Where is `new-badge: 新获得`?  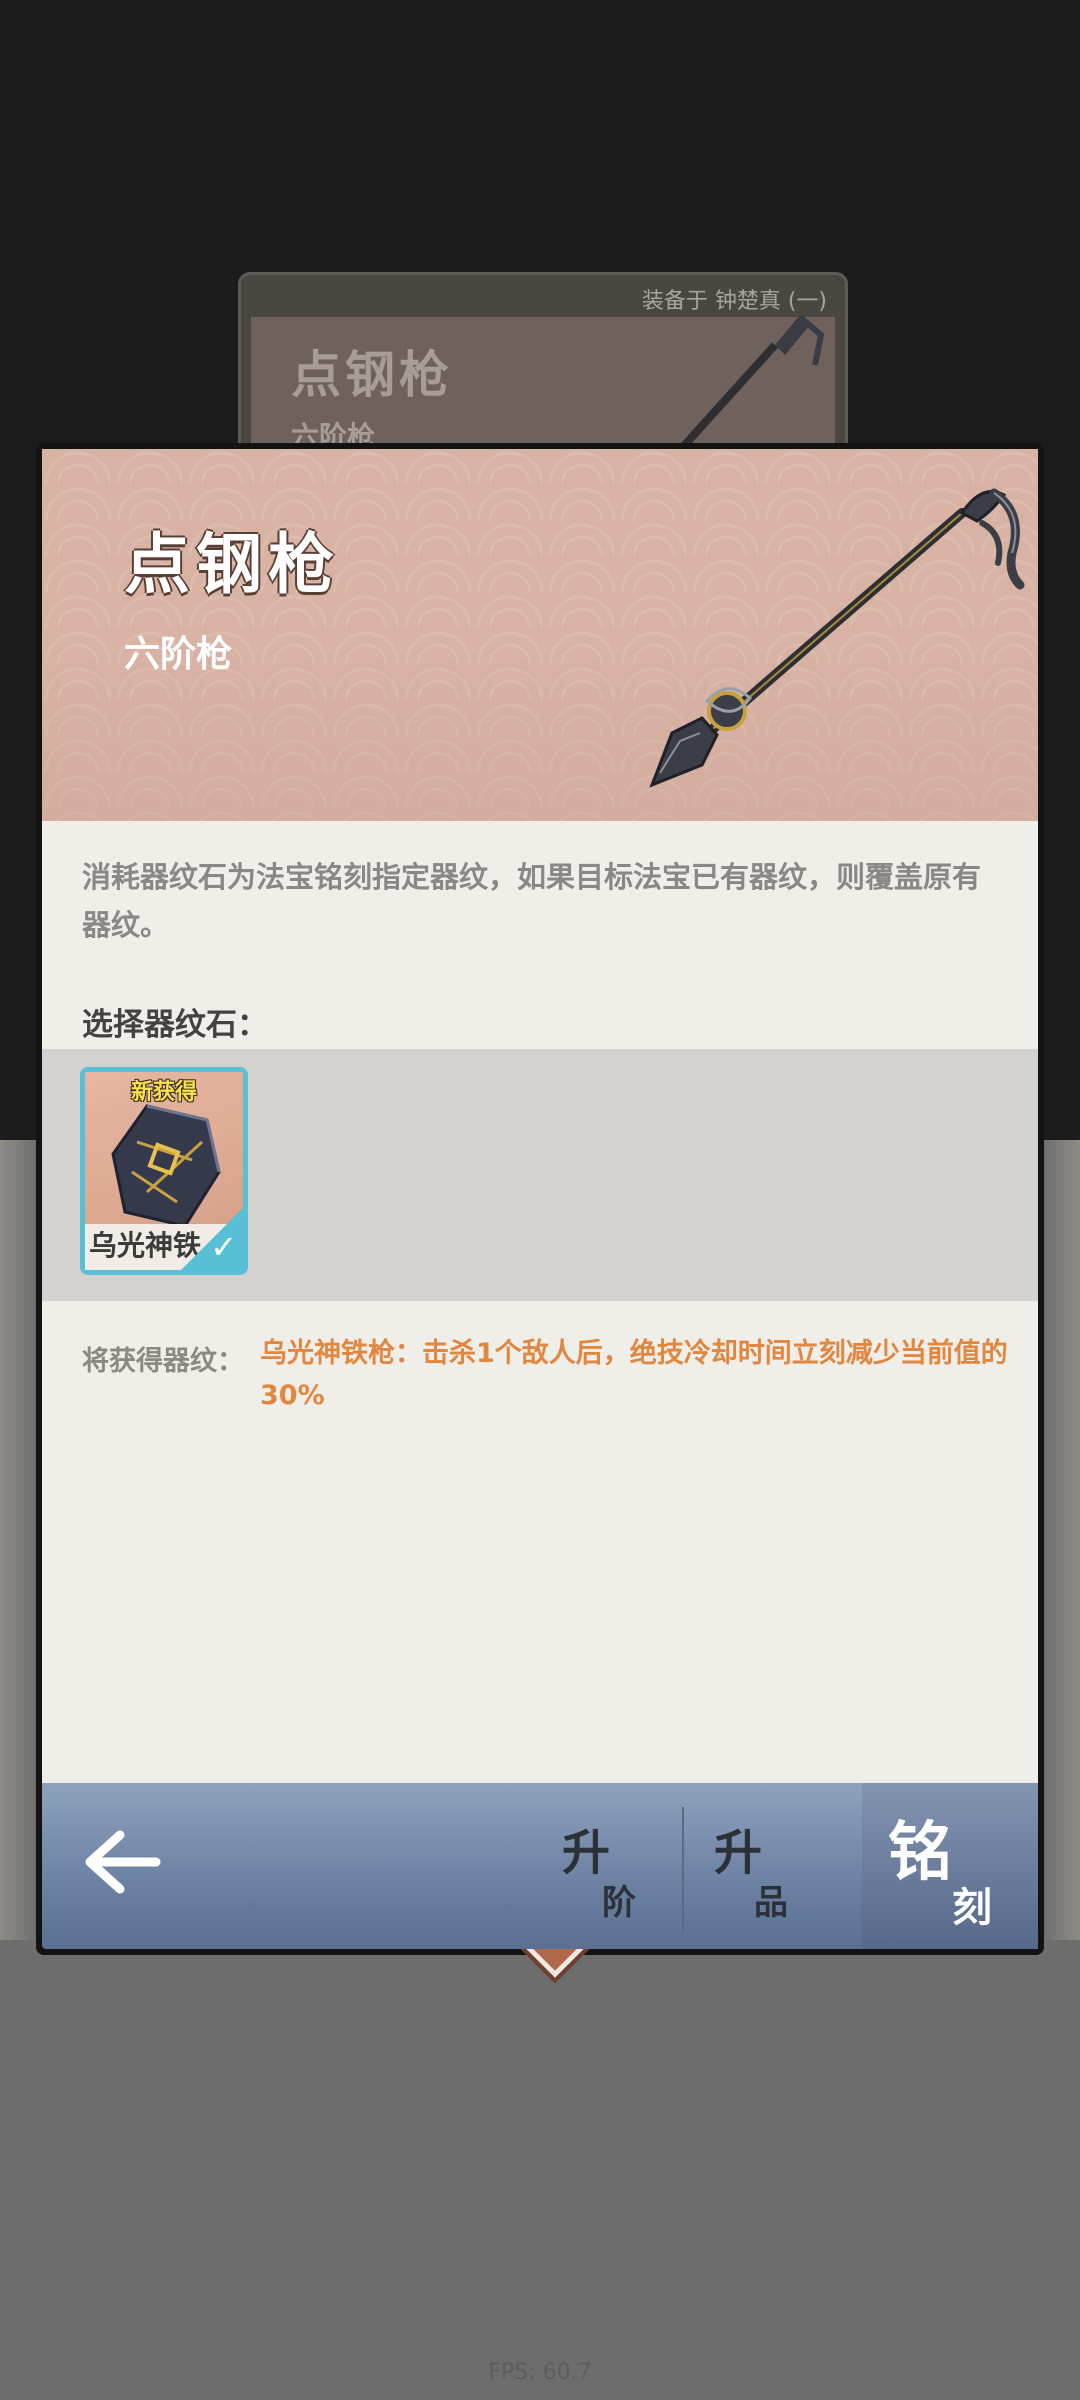
new-badge: 新获得 is located at coordinates (163, 1092).